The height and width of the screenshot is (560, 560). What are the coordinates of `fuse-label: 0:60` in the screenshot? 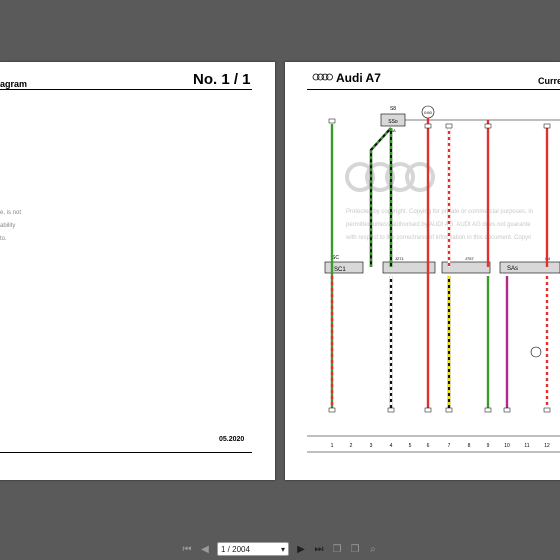 It's located at (428, 112).